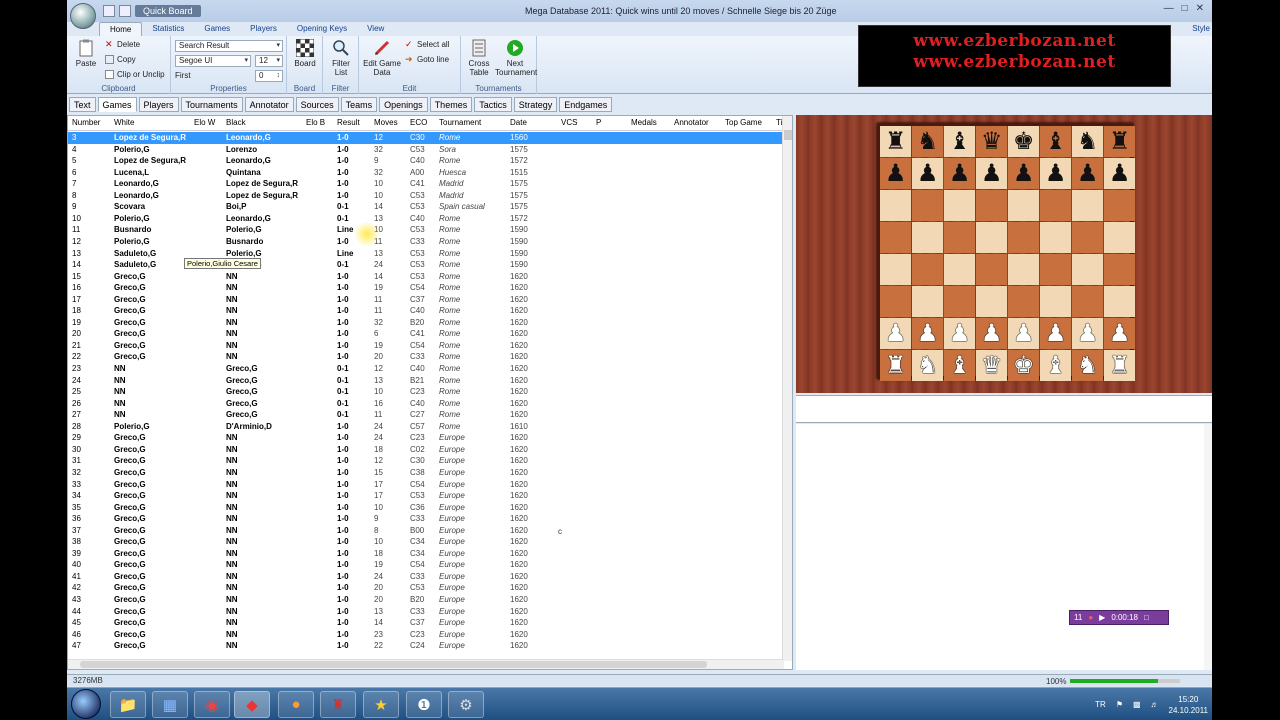  What do you see at coordinates (460, 122) in the screenshot?
I see `column-header-tournament: Tournament` at bounding box center [460, 122].